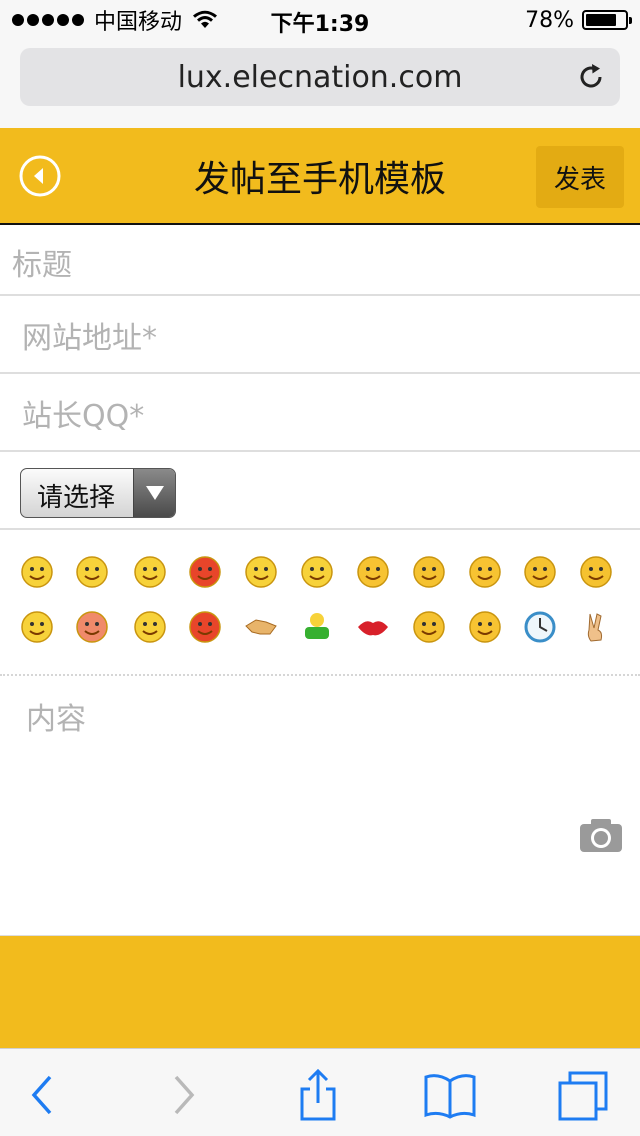 The image size is (640, 1136). Describe the element at coordinates (320, 491) in the screenshot. I see `category-select-row: 请选择` at that location.